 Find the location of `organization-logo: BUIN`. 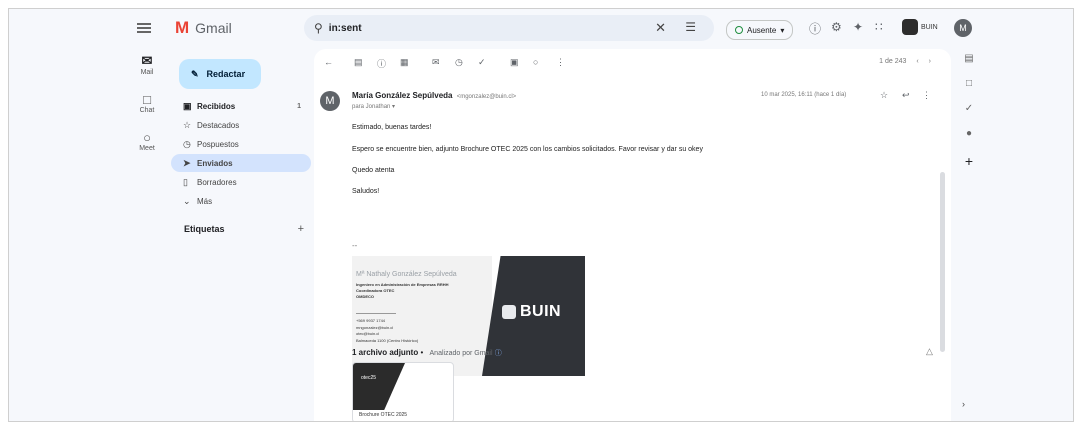

organization-logo: BUIN is located at coordinates (920, 27).